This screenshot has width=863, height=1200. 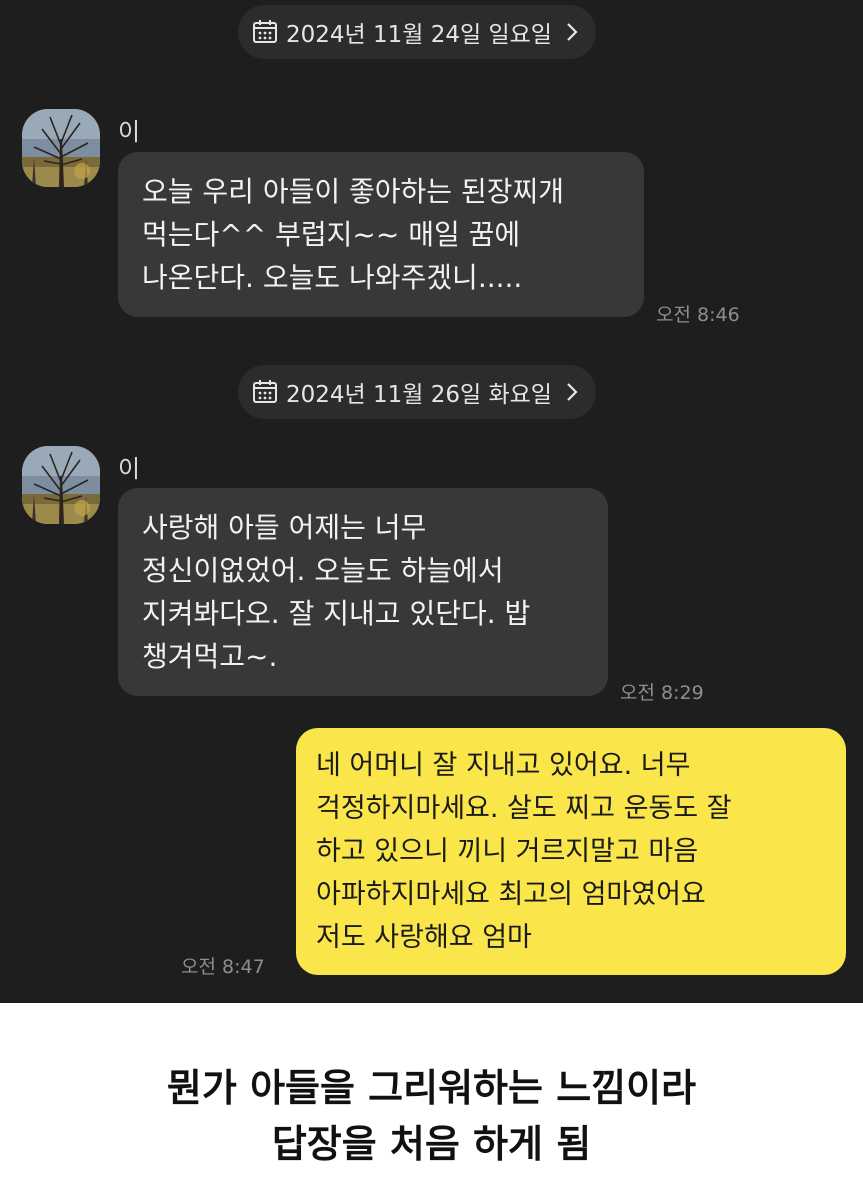 I want to click on date-divider-2: 2024년 11월 26일 화요일, so click(x=417, y=392).